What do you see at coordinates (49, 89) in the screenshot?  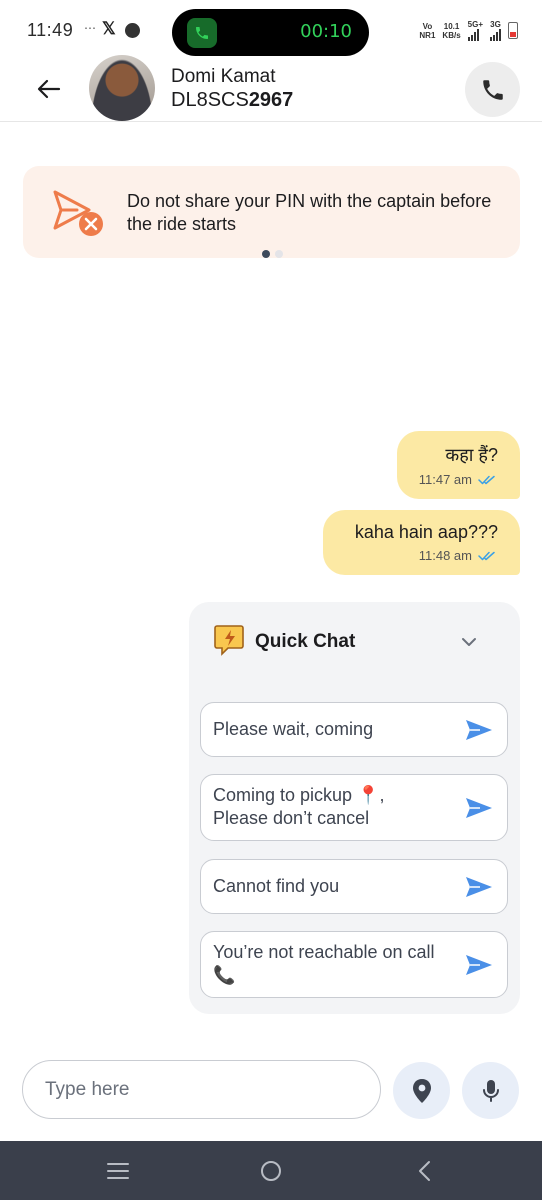 I see `back-arrow-icon` at bounding box center [49, 89].